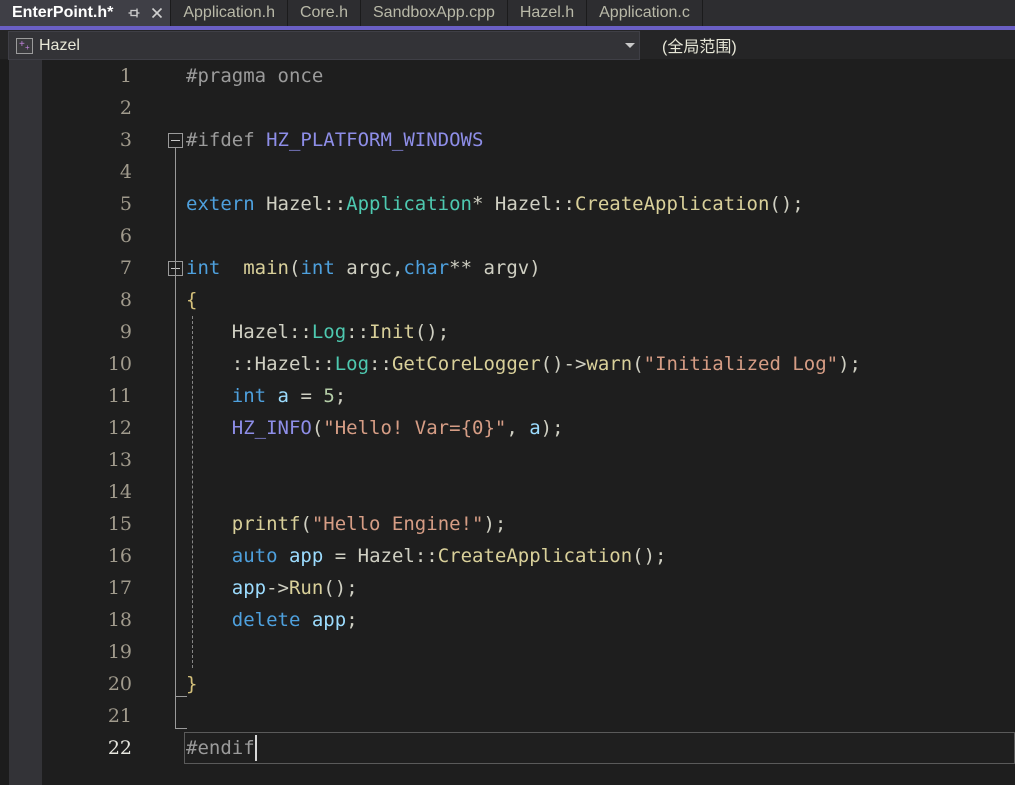  What do you see at coordinates (255, 76) in the screenshot?
I see `code-token: #pragma once` at bounding box center [255, 76].